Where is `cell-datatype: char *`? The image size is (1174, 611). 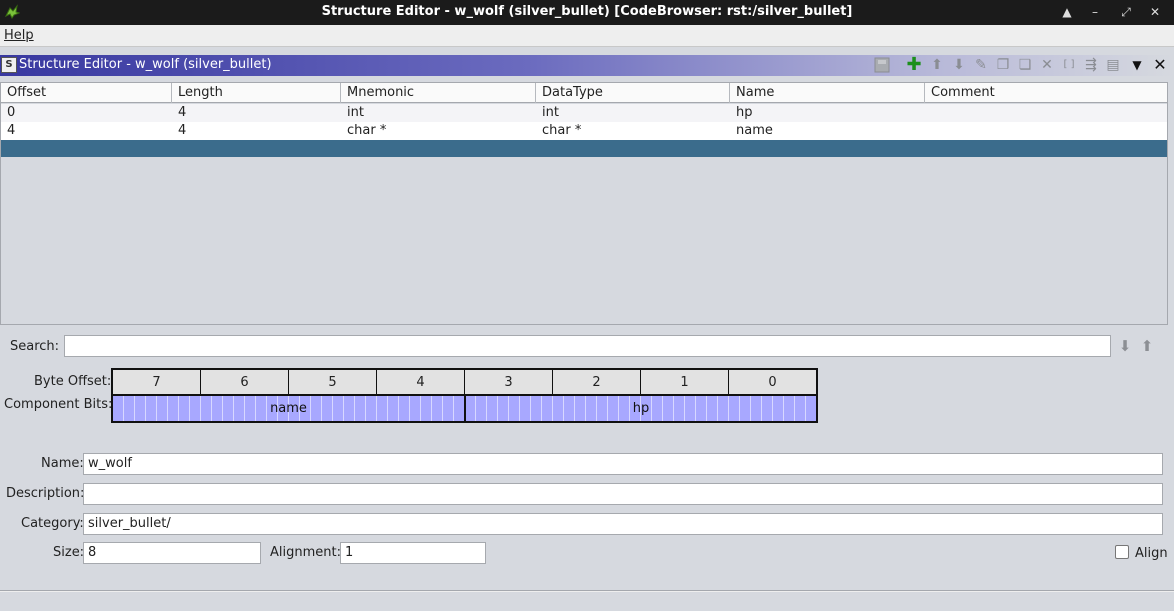 cell-datatype: char * is located at coordinates (558, 131).